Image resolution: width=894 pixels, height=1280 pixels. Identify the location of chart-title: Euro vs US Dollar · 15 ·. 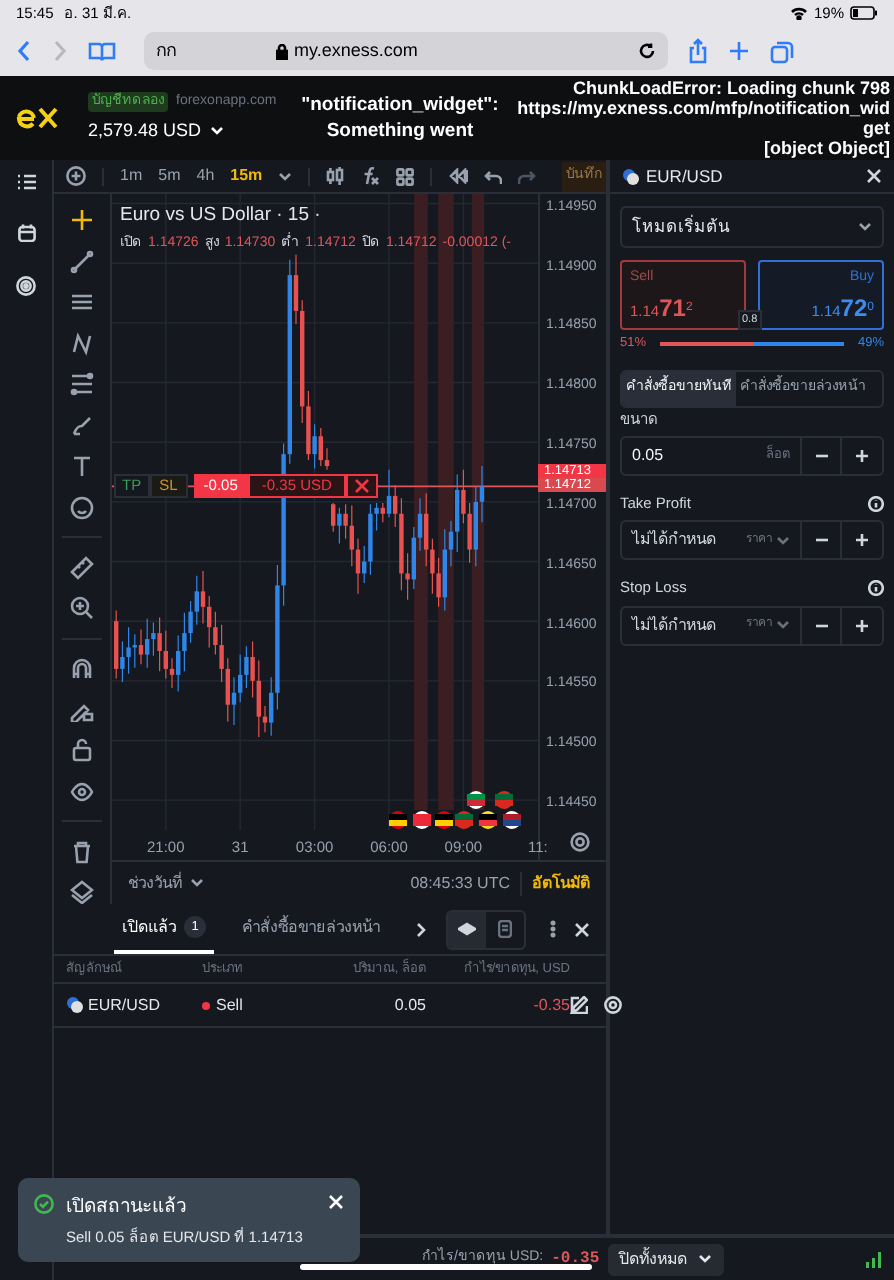
(221, 216).